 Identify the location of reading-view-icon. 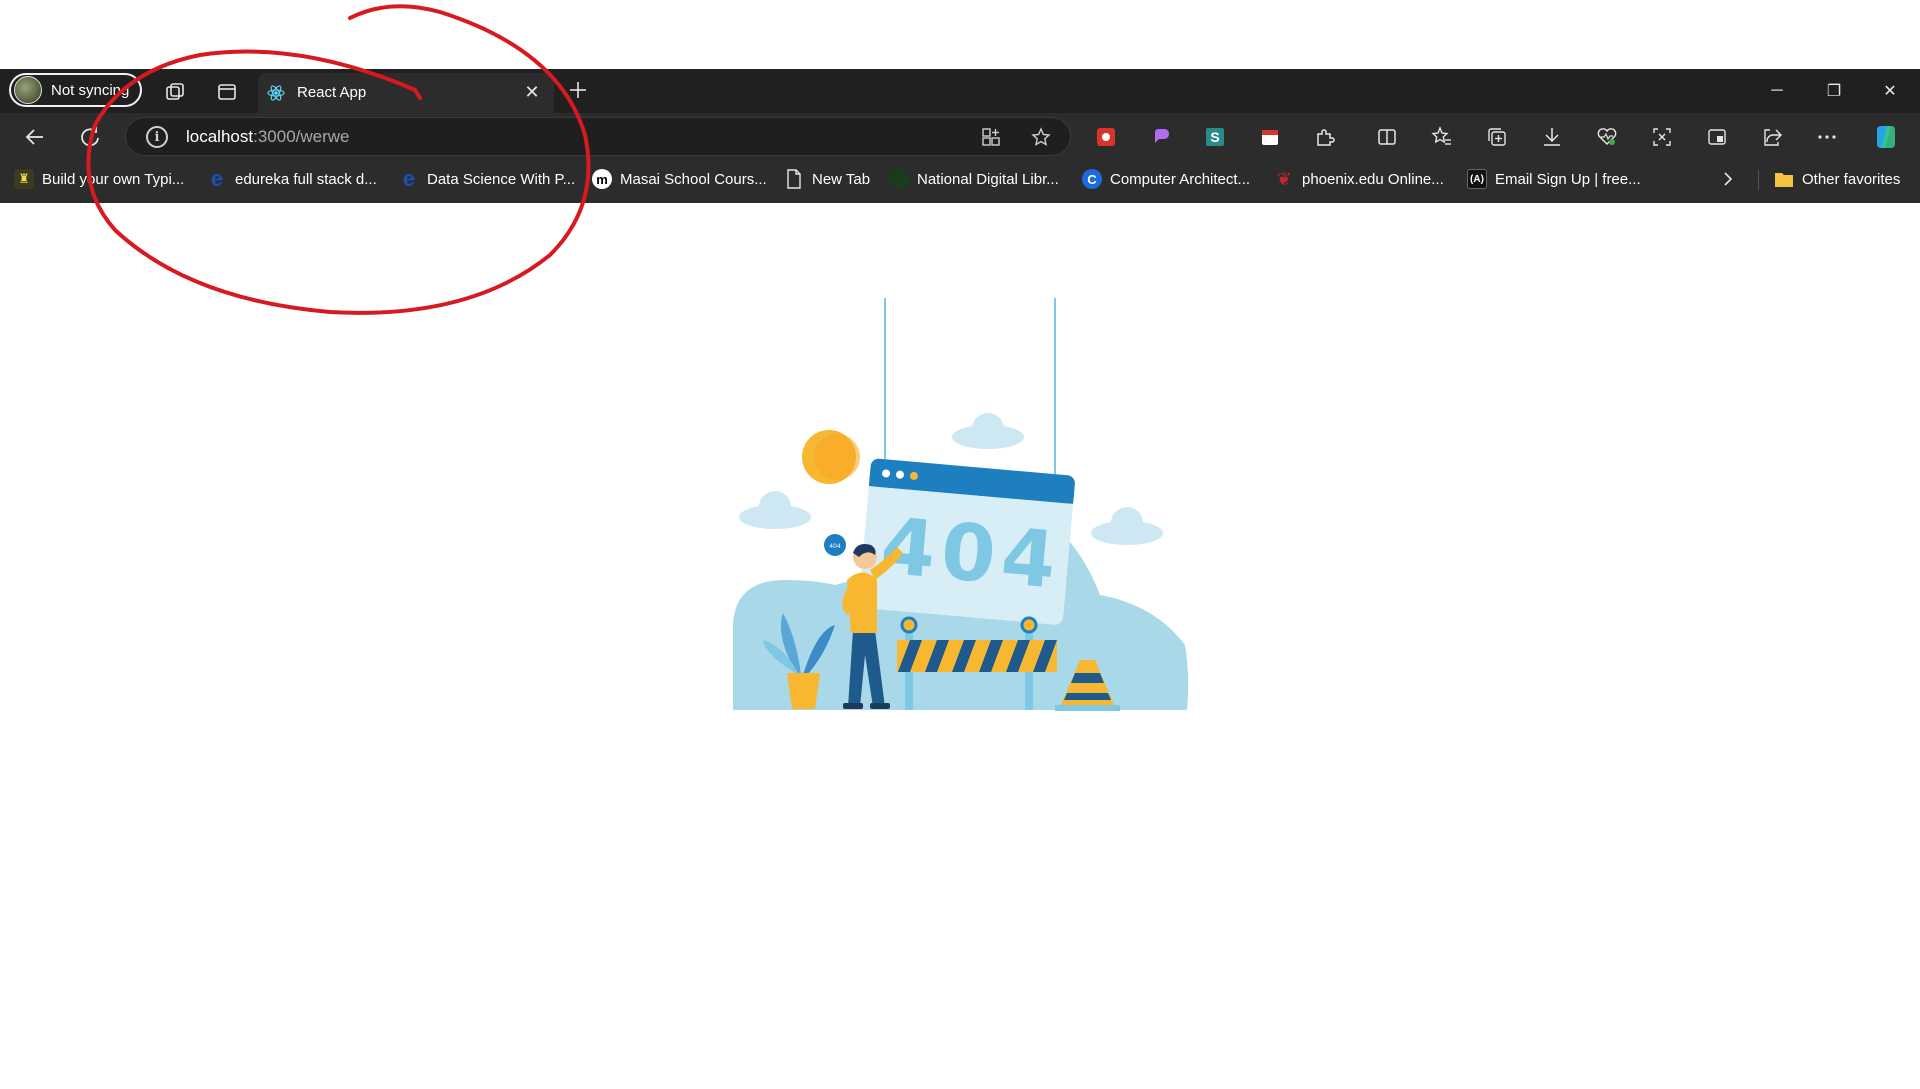
(1717, 137).